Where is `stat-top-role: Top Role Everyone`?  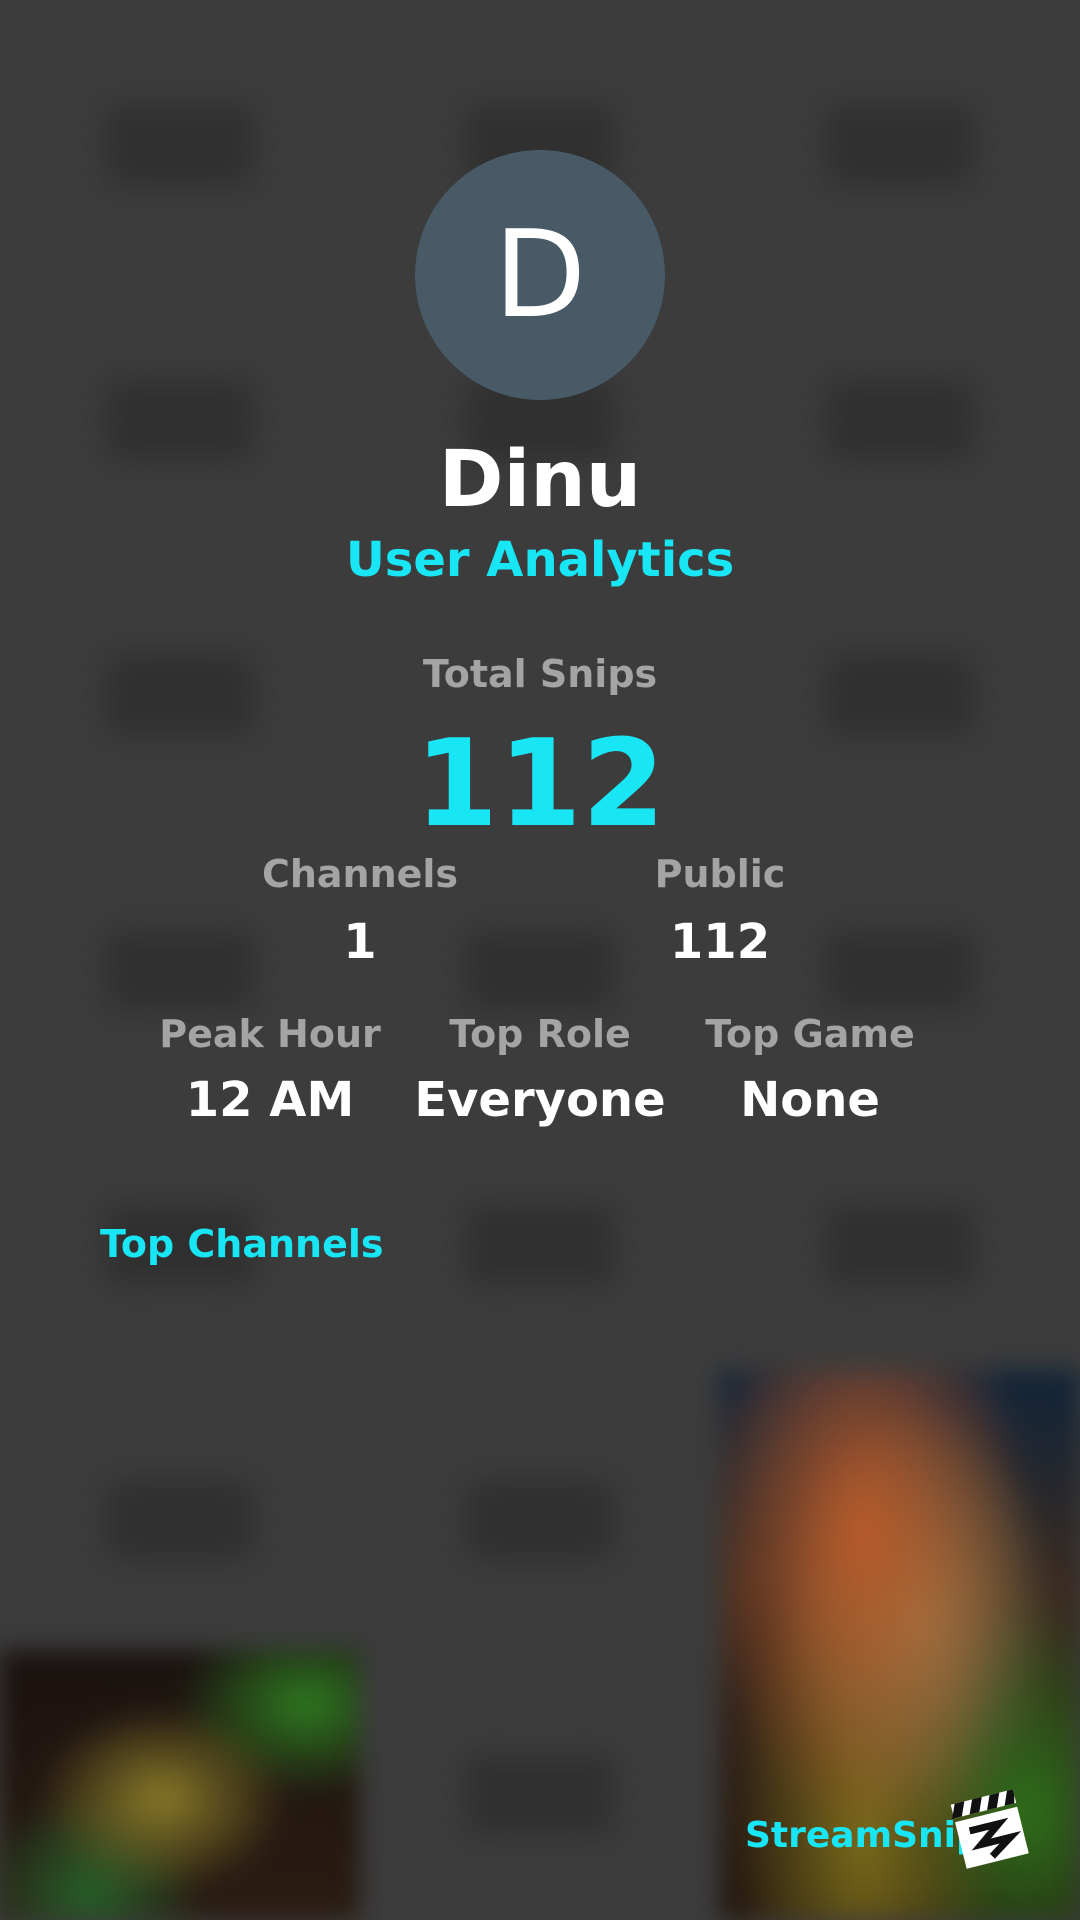 stat-top-role: Top Role Everyone is located at coordinates (540, 1070).